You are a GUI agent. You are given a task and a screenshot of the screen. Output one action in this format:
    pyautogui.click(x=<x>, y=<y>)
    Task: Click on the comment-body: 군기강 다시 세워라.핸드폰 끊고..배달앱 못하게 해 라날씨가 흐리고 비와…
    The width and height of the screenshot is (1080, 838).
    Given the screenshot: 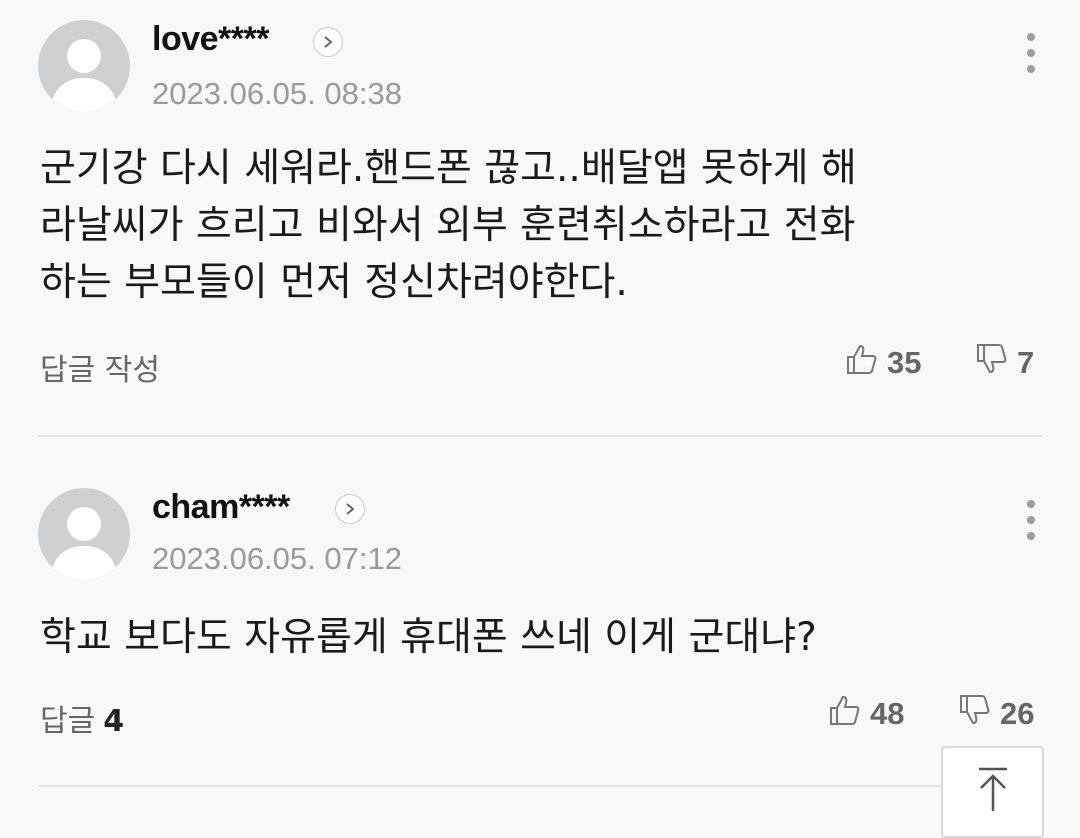 What is the action you would take?
    pyautogui.click(x=448, y=225)
    